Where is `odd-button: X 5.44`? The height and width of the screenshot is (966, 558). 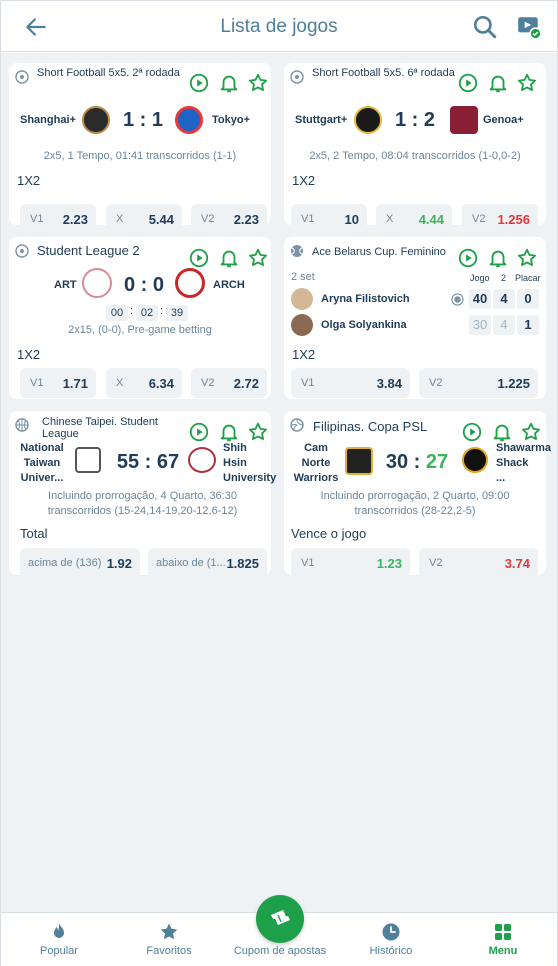 odd-button: X 5.44 is located at coordinates (144, 219).